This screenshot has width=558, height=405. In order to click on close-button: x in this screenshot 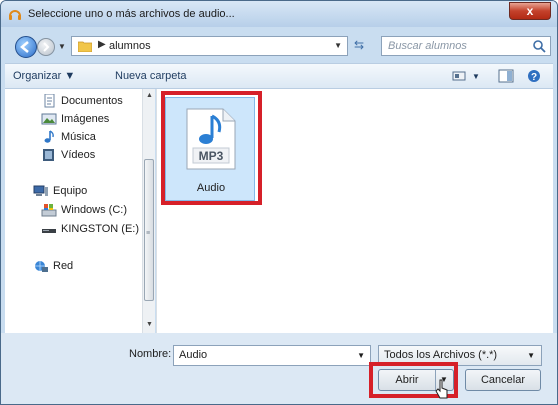, I will do `click(530, 11)`.